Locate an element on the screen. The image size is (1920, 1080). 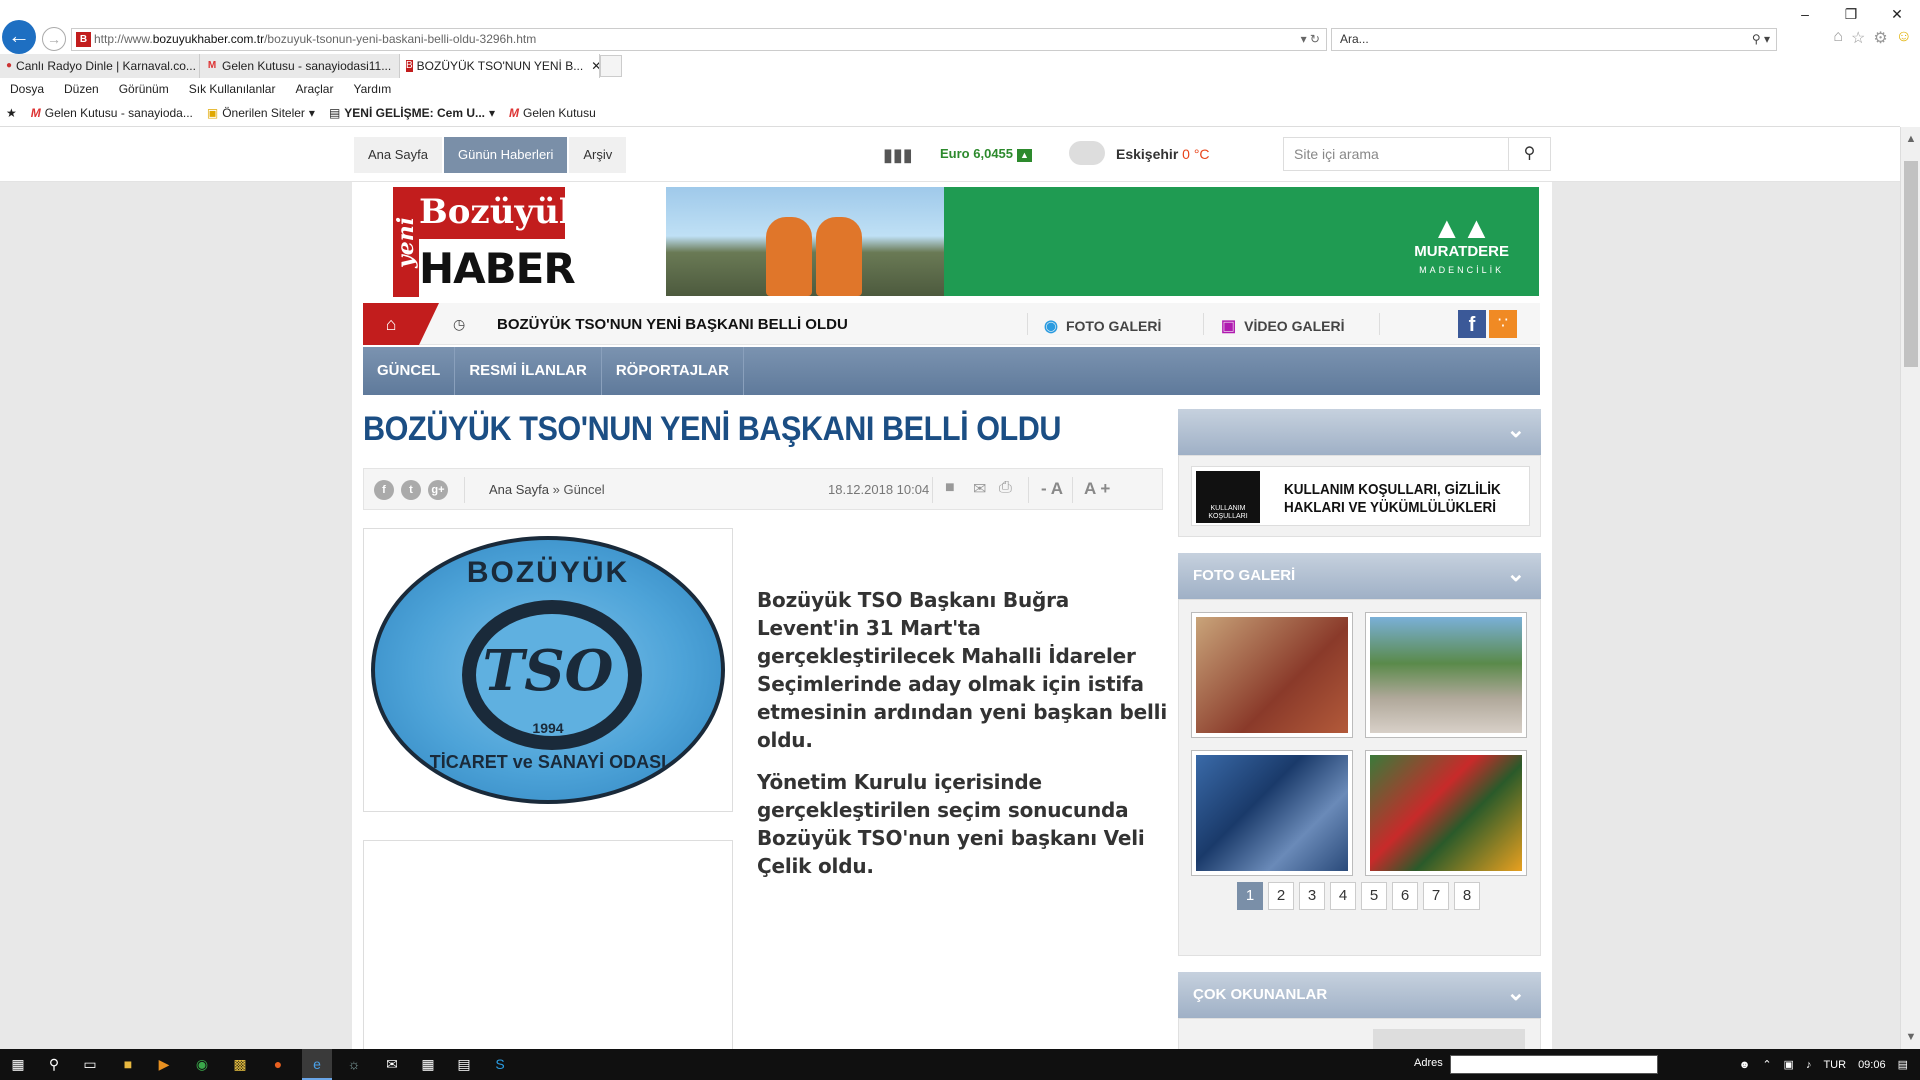
network-app-icon: ☼ is located at coordinates (354, 1064).